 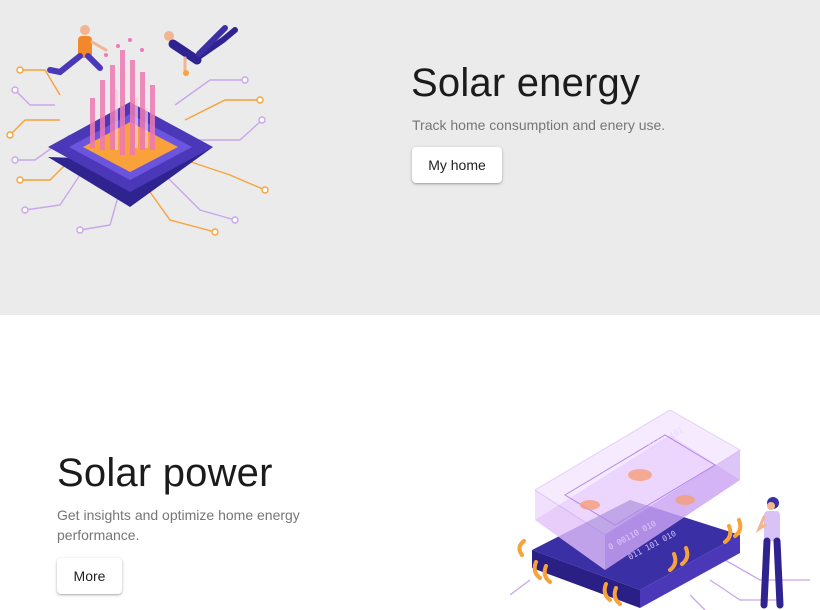 I want to click on standing-person, so click(x=769, y=553).